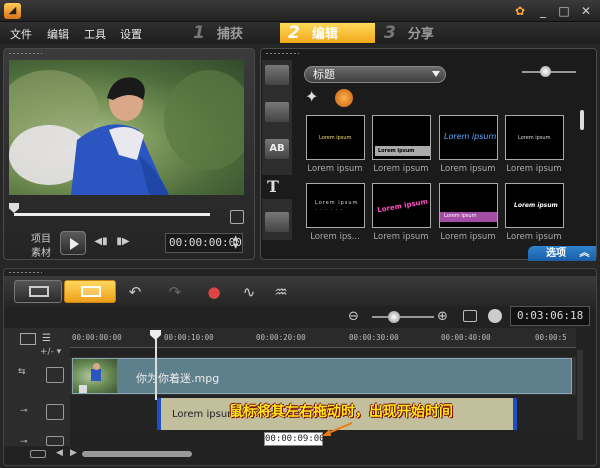 Image resolution: width=600 pixels, height=468 pixels. Describe the element at coordinates (28, 339) in the screenshot. I see `track-manager-icon` at that location.